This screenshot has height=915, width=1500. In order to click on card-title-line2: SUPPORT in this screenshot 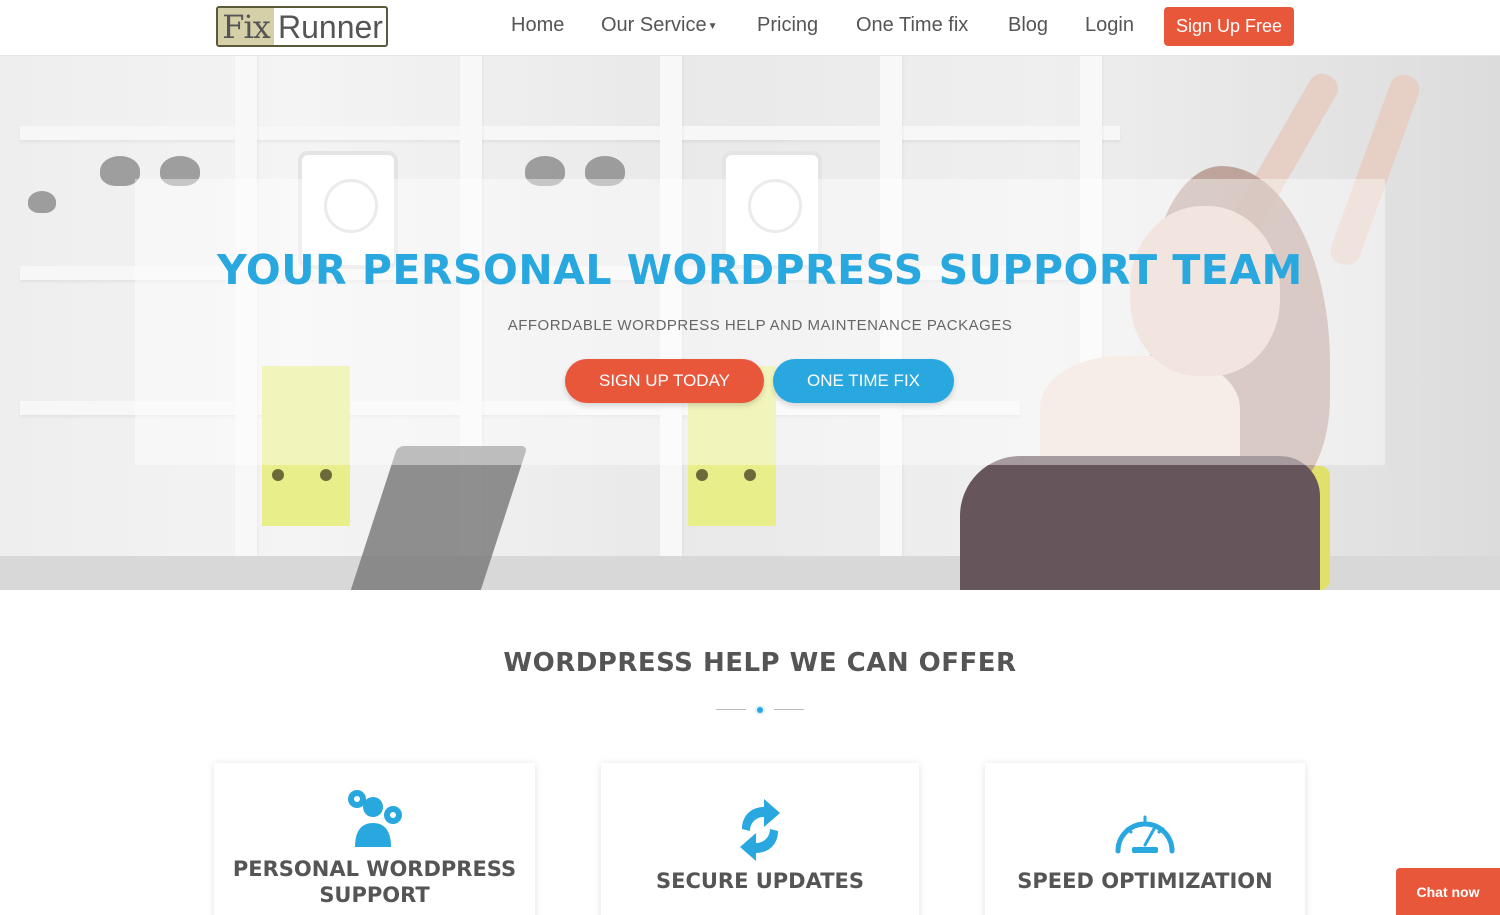, I will do `click(374, 895)`.